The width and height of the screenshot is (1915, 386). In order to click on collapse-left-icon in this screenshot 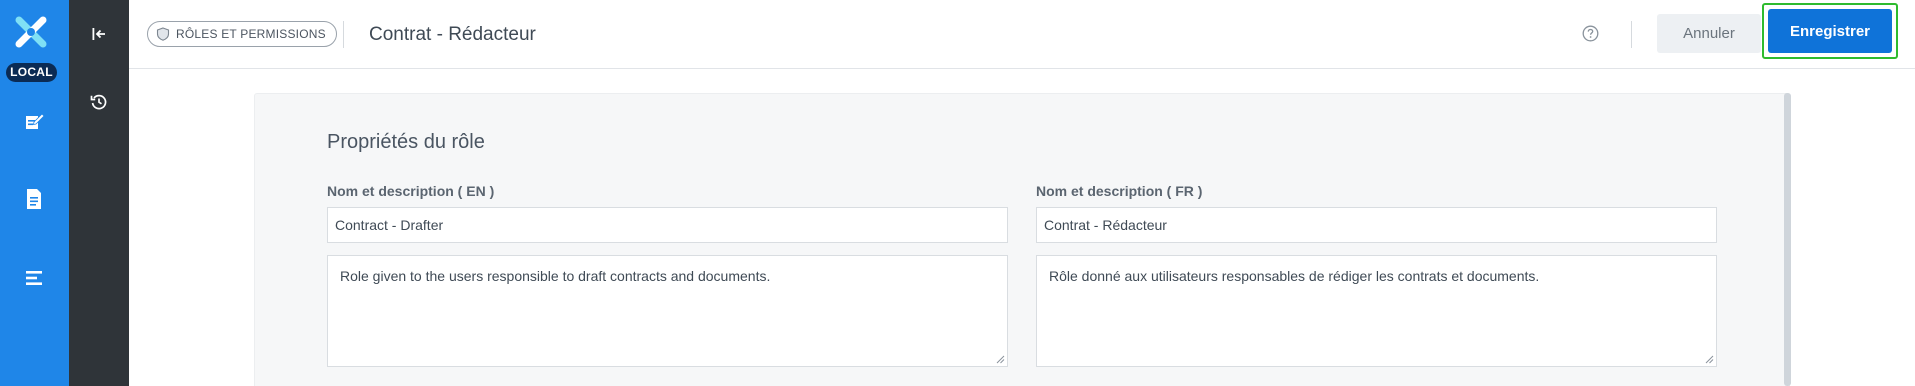, I will do `click(98, 34)`.